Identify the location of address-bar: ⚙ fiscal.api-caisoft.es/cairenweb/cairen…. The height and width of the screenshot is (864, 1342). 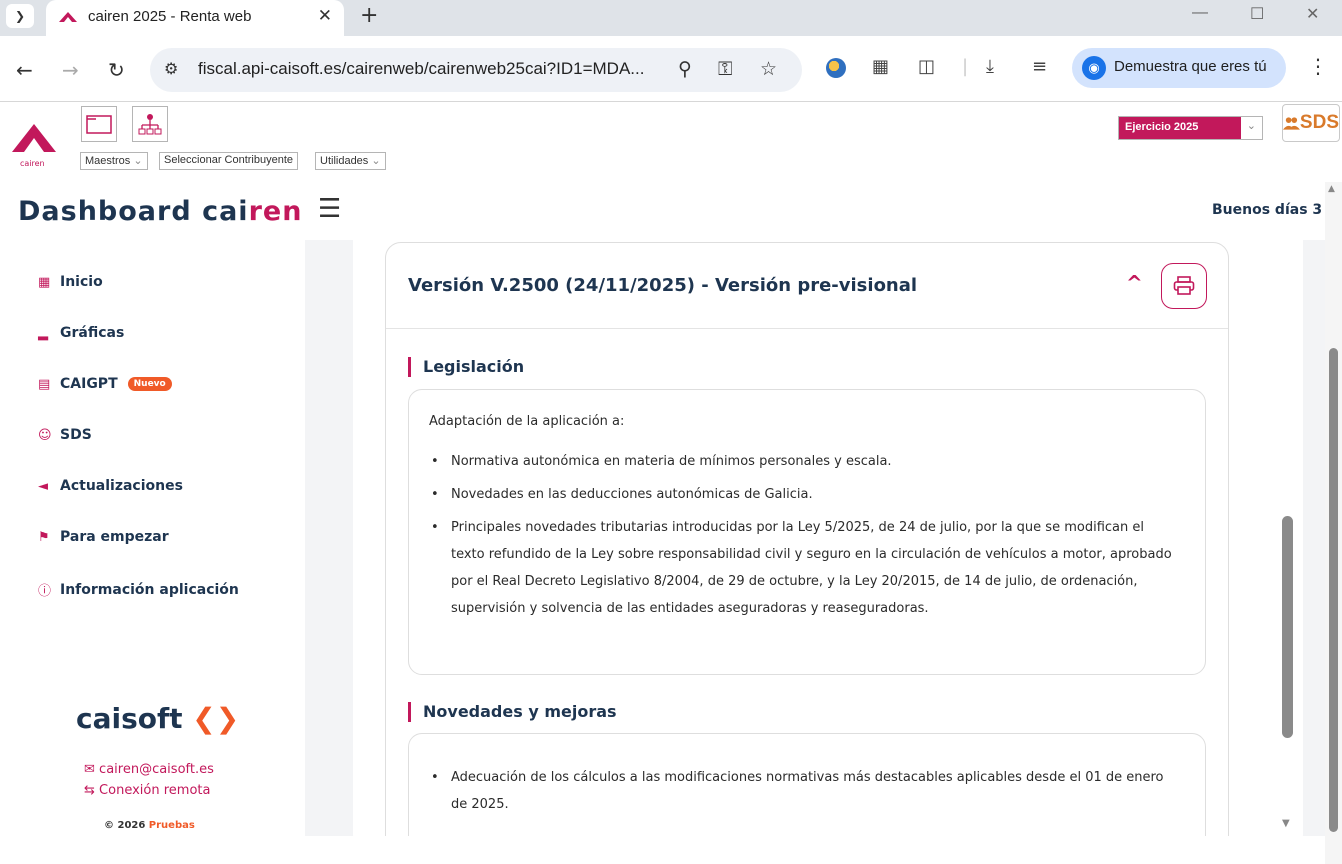
(476, 70).